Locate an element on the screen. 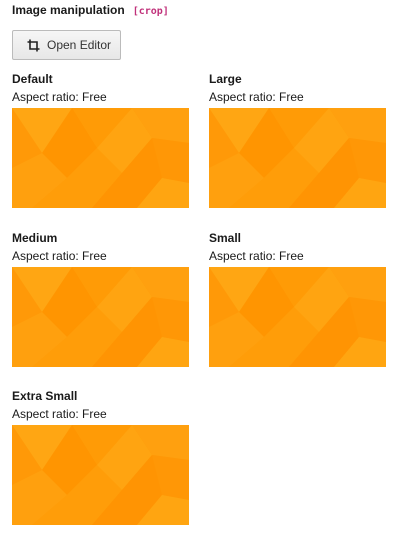 The height and width of the screenshot is (546, 407). crop-variant-extra-small: Extra Small Aspect ratio: Free is located at coordinates (101, 457).